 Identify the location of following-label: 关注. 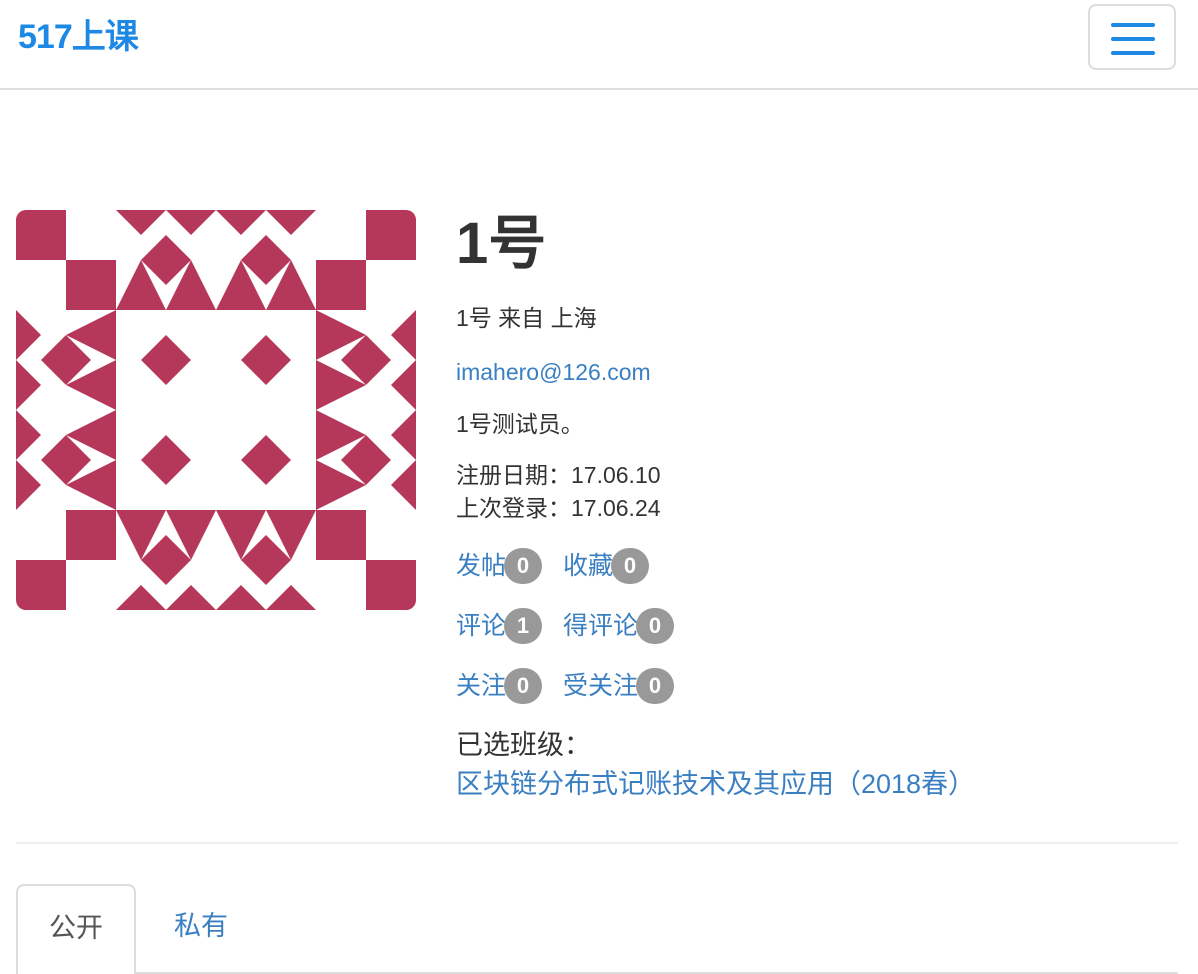
(481, 686).